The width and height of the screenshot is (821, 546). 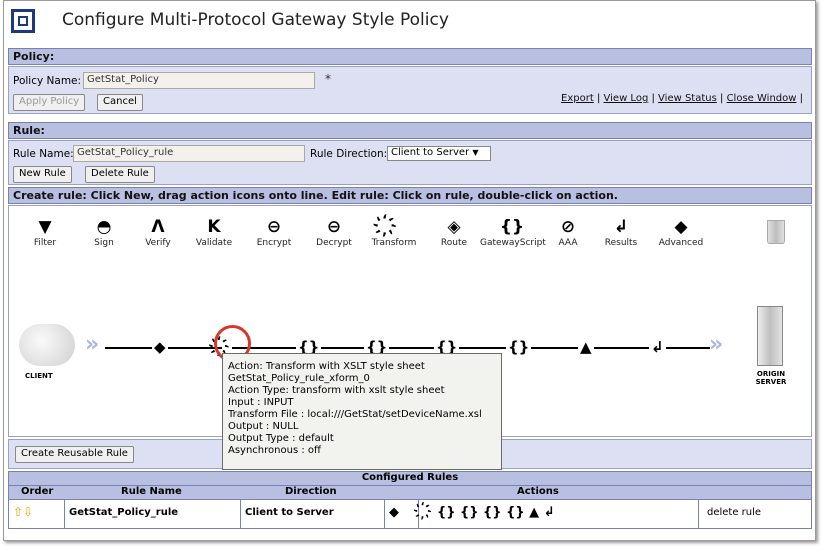 What do you see at coordinates (328, 79) in the screenshot?
I see `required-marker: *` at bounding box center [328, 79].